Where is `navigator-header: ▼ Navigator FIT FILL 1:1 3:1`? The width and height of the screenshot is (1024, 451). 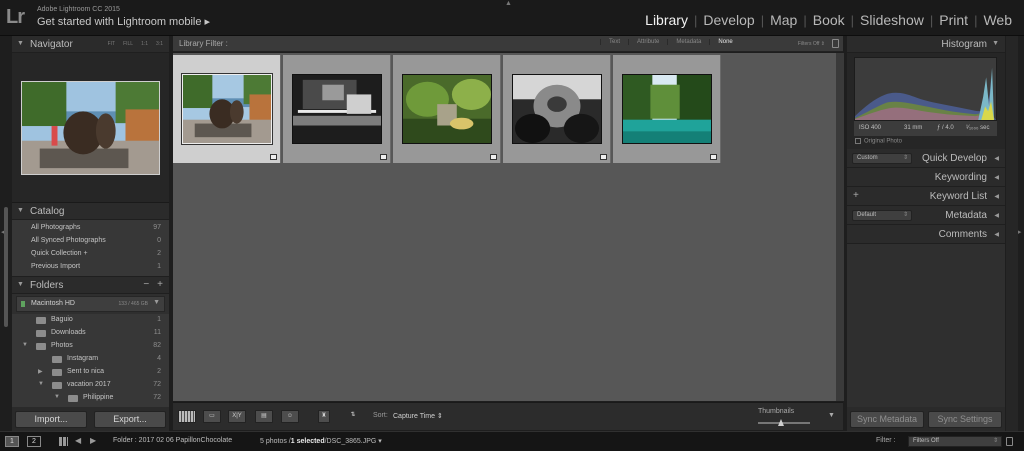 navigator-header: ▼ Navigator FIT FILL 1:1 3:1 is located at coordinates (90, 44).